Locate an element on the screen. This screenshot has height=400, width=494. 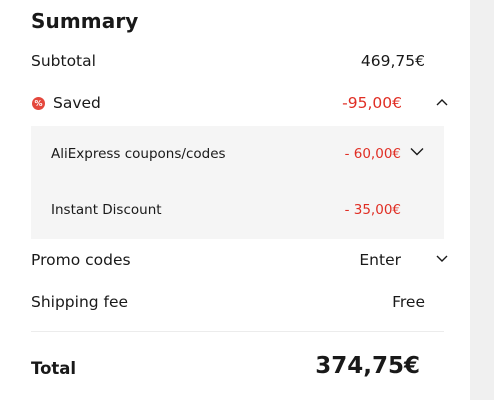
summary-title: Summary is located at coordinates (85, 21).